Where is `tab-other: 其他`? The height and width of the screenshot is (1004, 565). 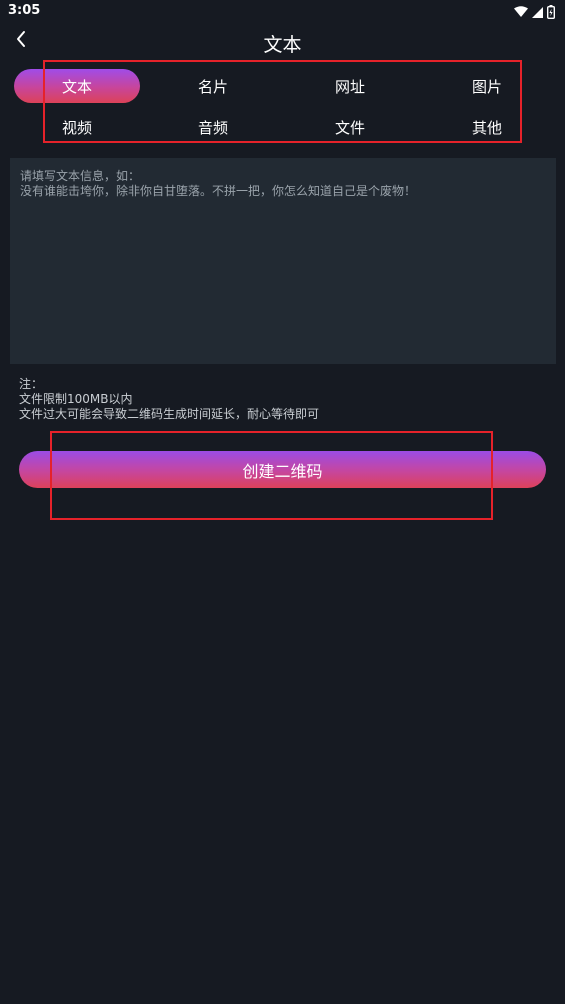
tab-other: 其他 is located at coordinates (487, 127).